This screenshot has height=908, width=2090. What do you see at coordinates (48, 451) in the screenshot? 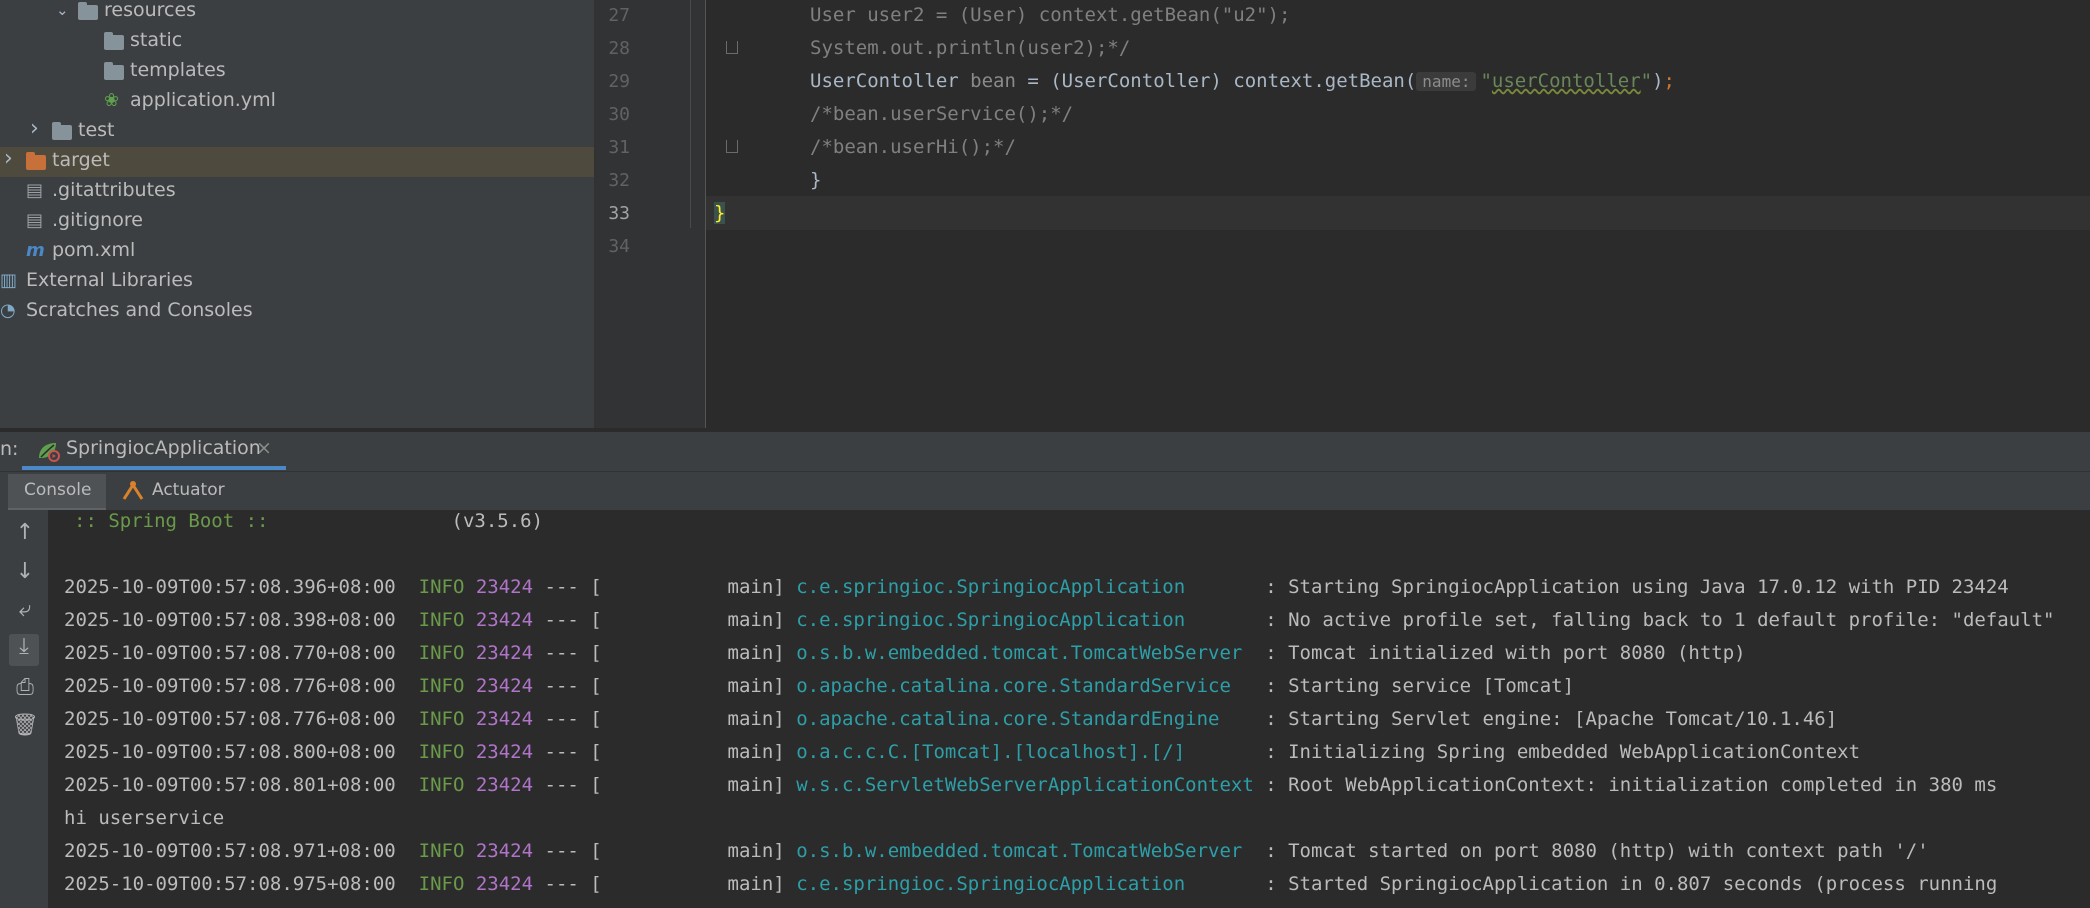
I see `spring-run-icon` at bounding box center [48, 451].